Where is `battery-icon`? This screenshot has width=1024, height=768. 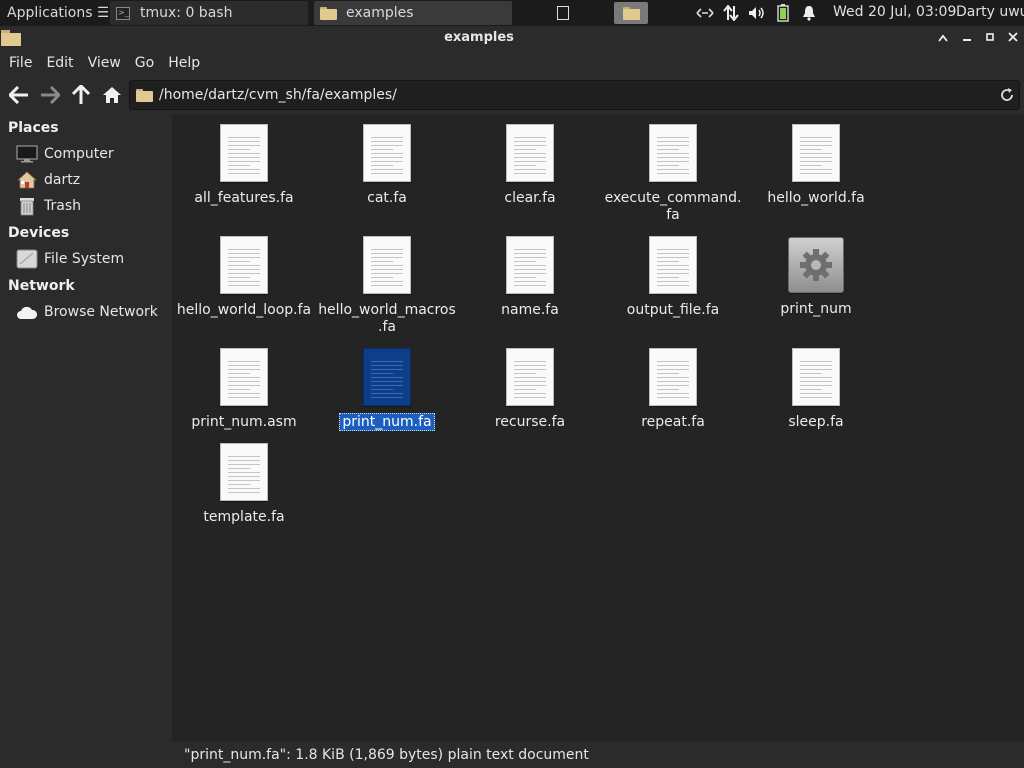
battery-icon is located at coordinates (783, 13).